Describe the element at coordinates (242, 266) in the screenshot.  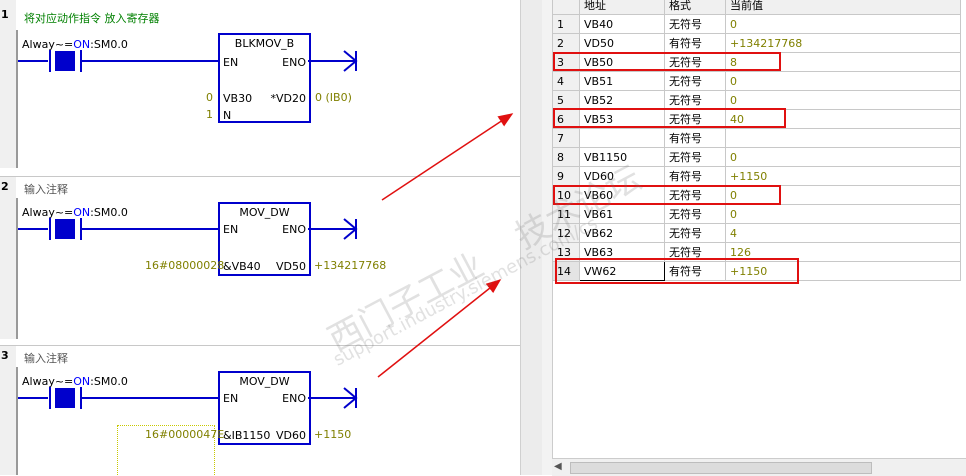
I see `pin-in: &VB40` at that location.